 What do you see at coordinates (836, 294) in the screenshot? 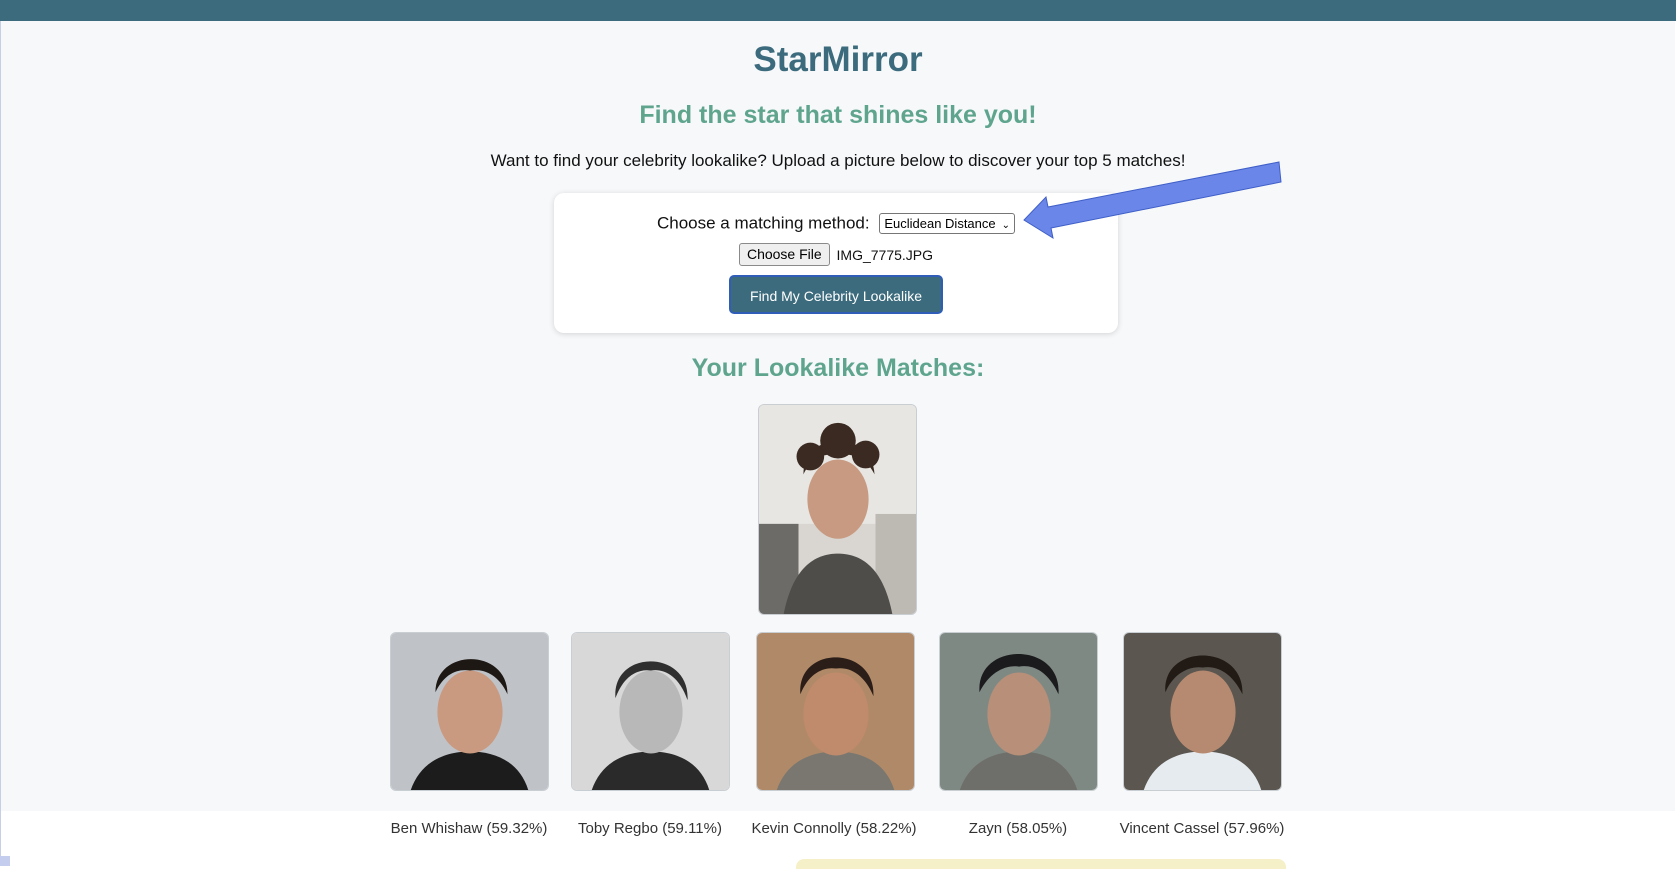
I see `find-lookalike-button: Find My Celebrity Lookalike` at bounding box center [836, 294].